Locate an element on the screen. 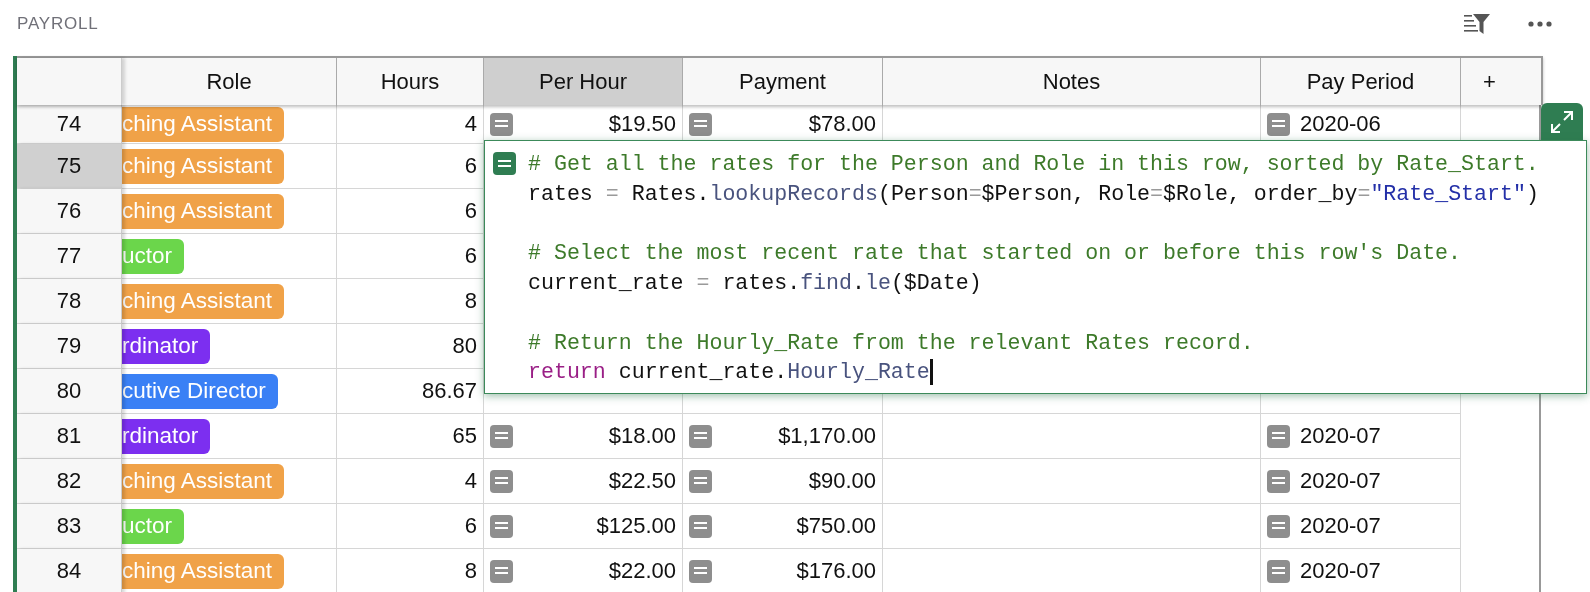 This screenshot has height=592, width=1590. code-line: current_rate = rates.find.le($Date) is located at coordinates (755, 283).